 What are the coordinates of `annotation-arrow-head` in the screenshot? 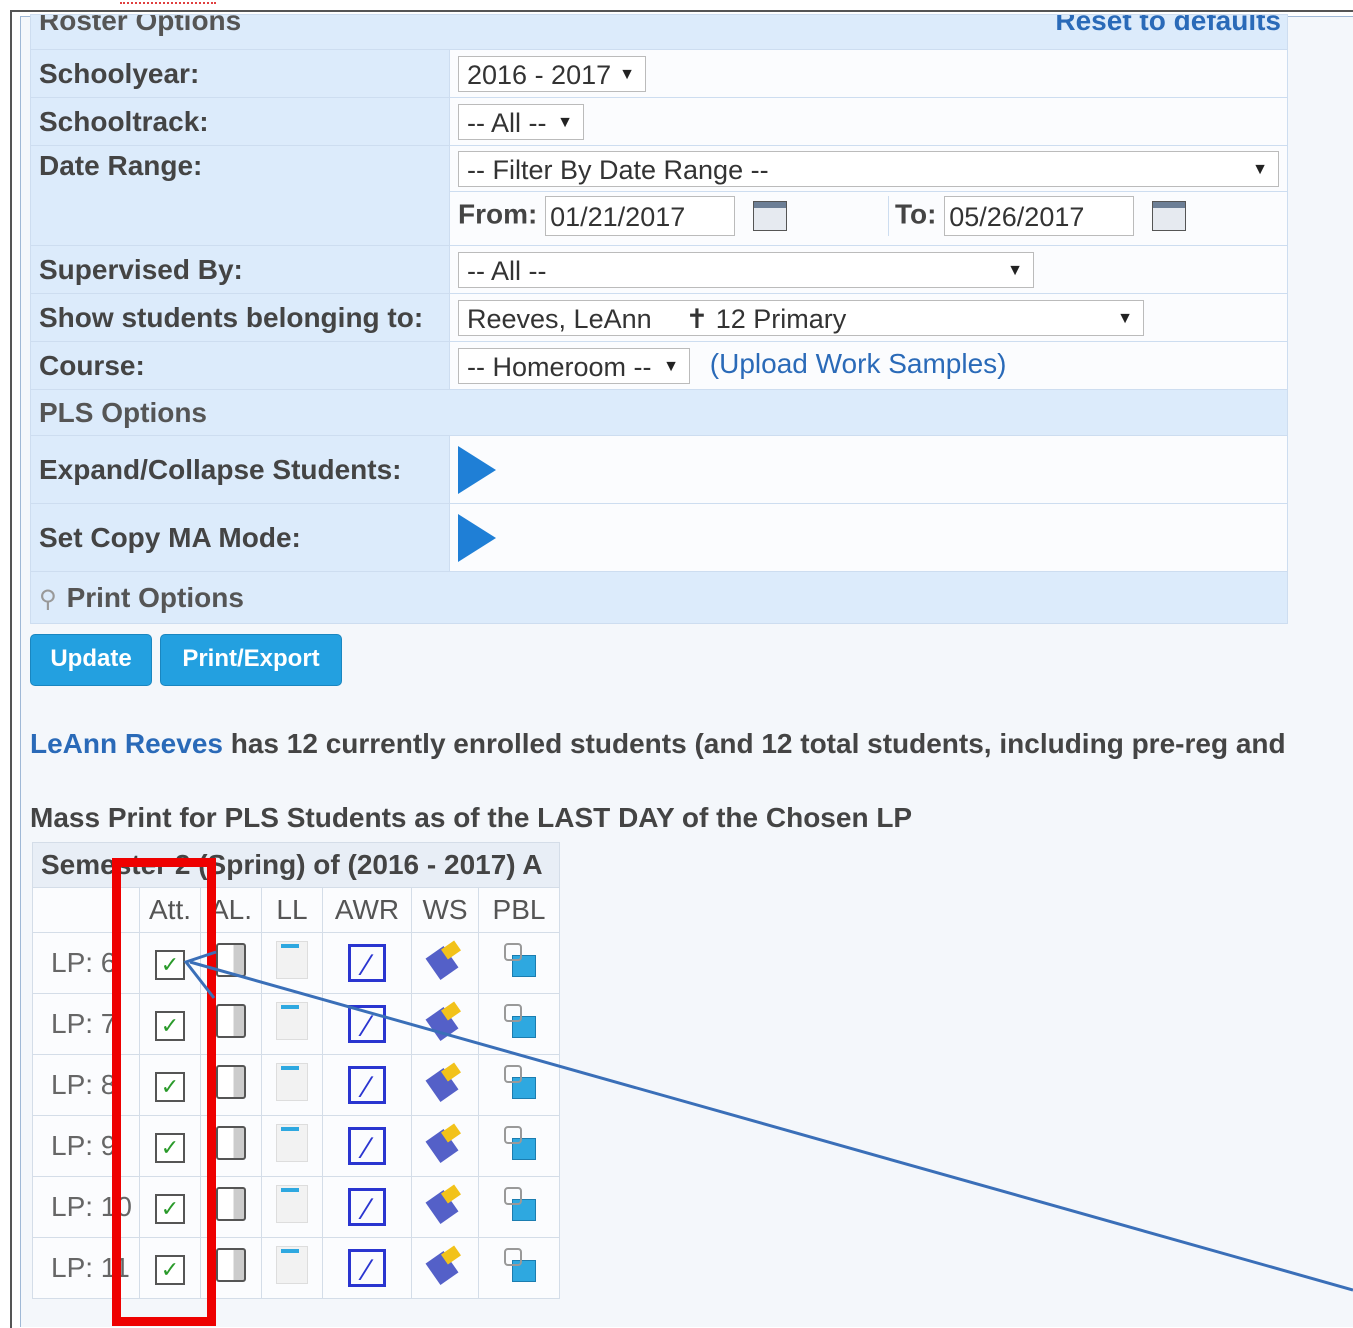 It's located at (200, 974).